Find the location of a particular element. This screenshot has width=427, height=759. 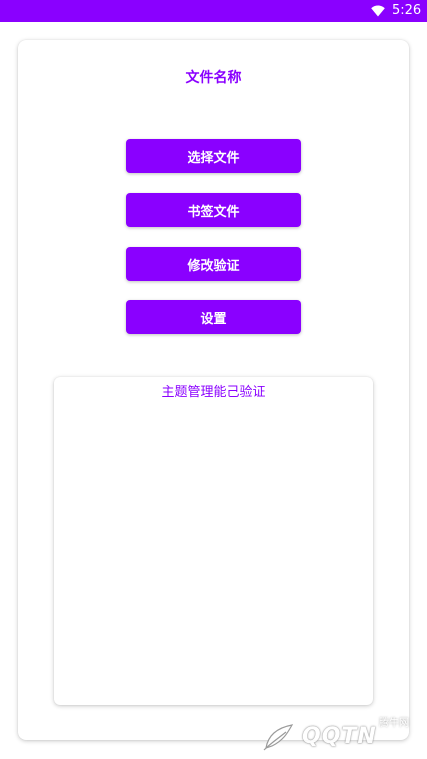

watermark-text: QQTN is located at coordinates (339, 736).